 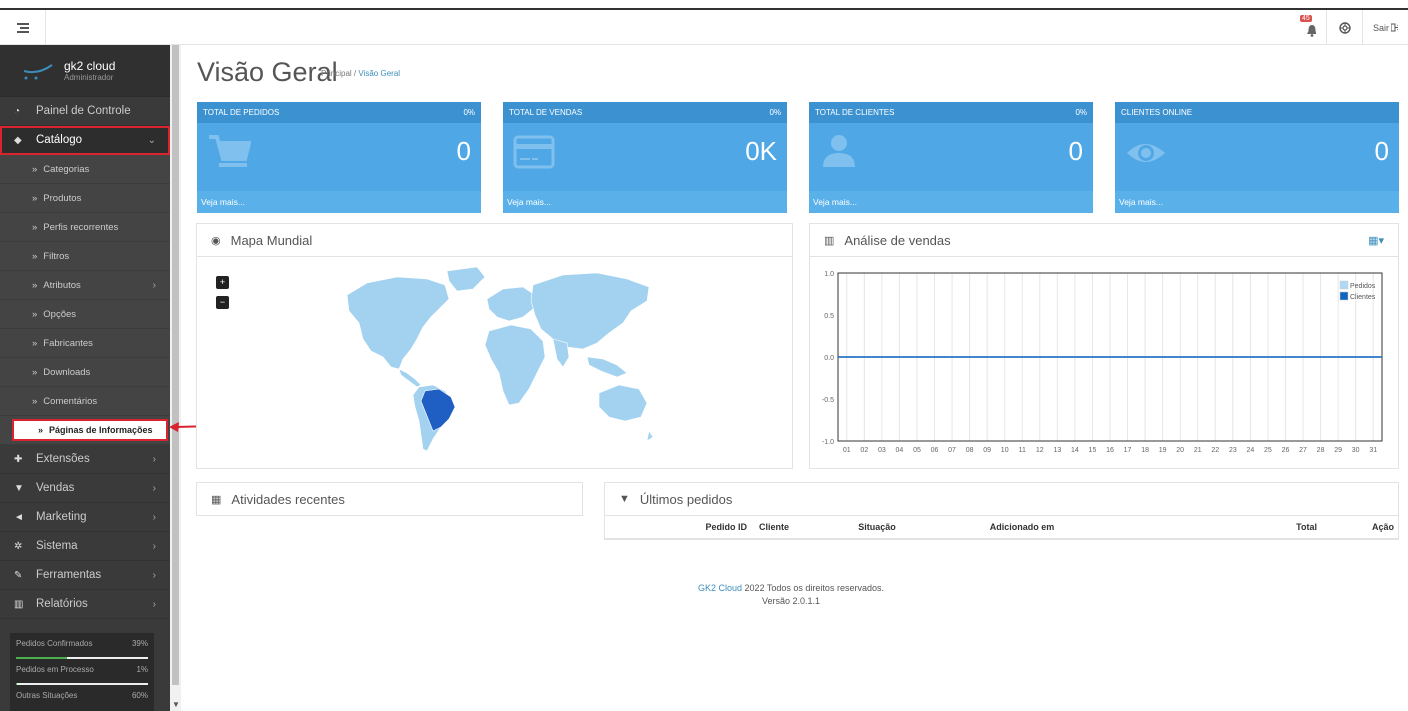 I want to click on user-profile: gk2 cloud Administrador, so click(x=85, y=71).